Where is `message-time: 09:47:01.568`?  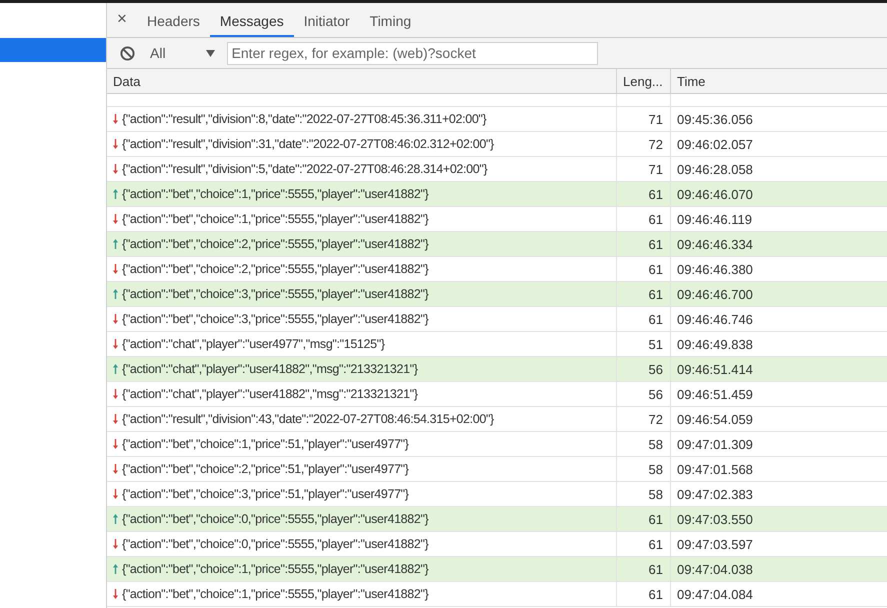 message-time: 09:47:01.568 is located at coordinates (715, 469).